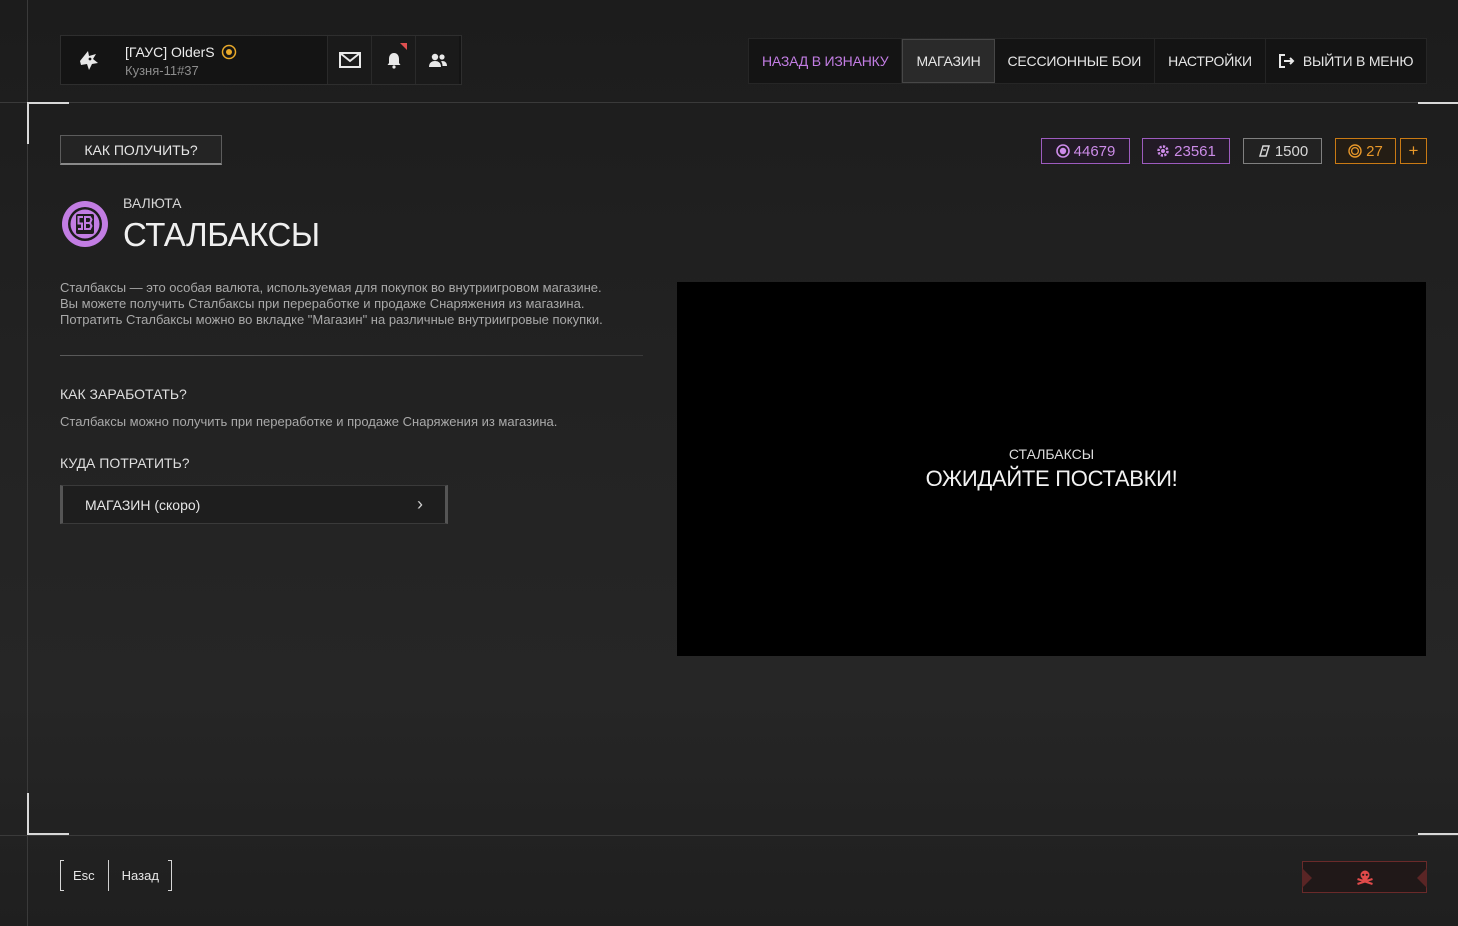 This screenshot has height=926, width=1458. I want to click on nav-settings: НАСТРОЙКИ, so click(1210, 61).